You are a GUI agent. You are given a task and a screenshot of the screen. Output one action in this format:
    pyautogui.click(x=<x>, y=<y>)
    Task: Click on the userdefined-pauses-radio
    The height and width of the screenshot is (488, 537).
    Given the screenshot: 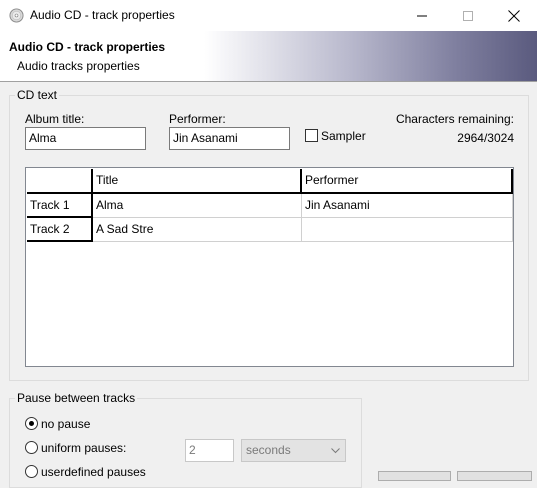 What is the action you would take?
    pyautogui.click(x=31, y=471)
    